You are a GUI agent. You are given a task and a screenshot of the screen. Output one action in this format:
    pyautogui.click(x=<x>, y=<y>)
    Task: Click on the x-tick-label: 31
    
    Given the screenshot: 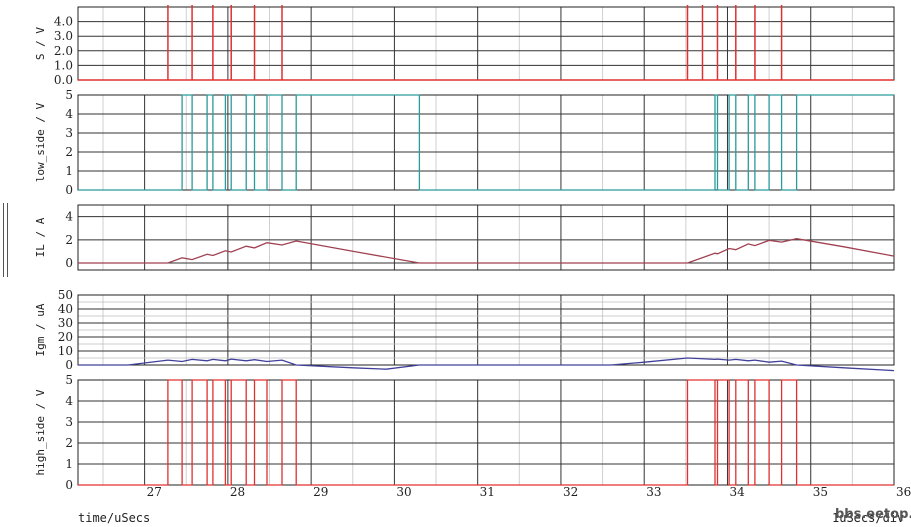 What is the action you would take?
    pyautogui.click(x=487, y=492)
    